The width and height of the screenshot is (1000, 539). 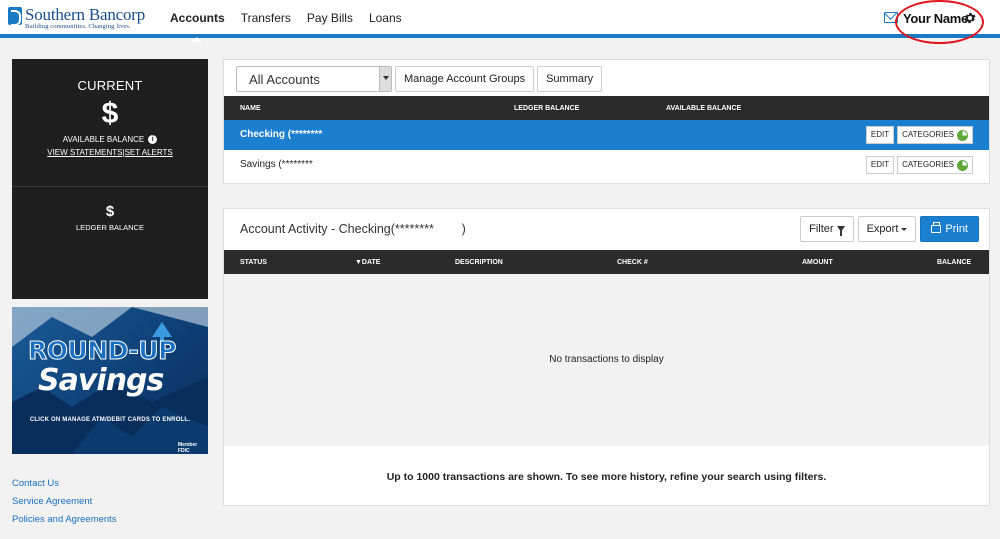 I want to click on gear-icon, so click(x=970, y=18).